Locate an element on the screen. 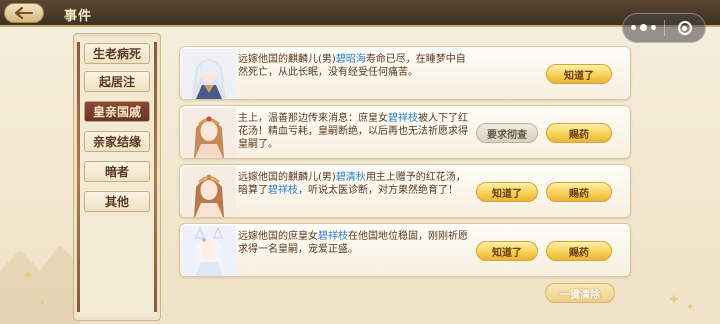 The image size is (720, 324). sidebar-item-label: 皇亲国戚 is located at coordinates (116, 112).